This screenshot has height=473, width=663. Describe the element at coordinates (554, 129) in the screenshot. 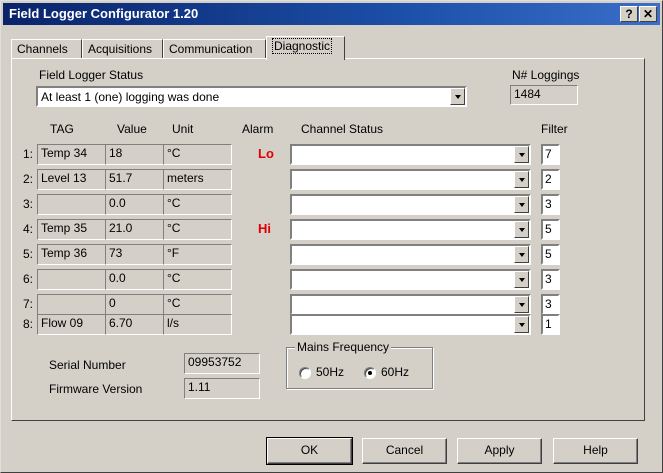

I see `header-filter: Filter` at that location.